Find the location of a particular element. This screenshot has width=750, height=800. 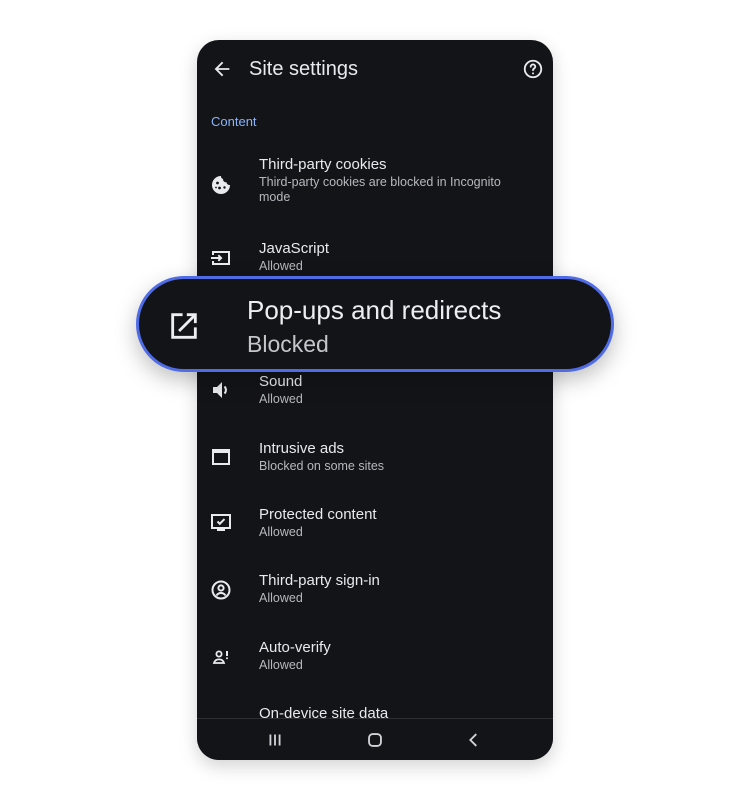

item-title: Protected content is located at coordinates (318, 514).